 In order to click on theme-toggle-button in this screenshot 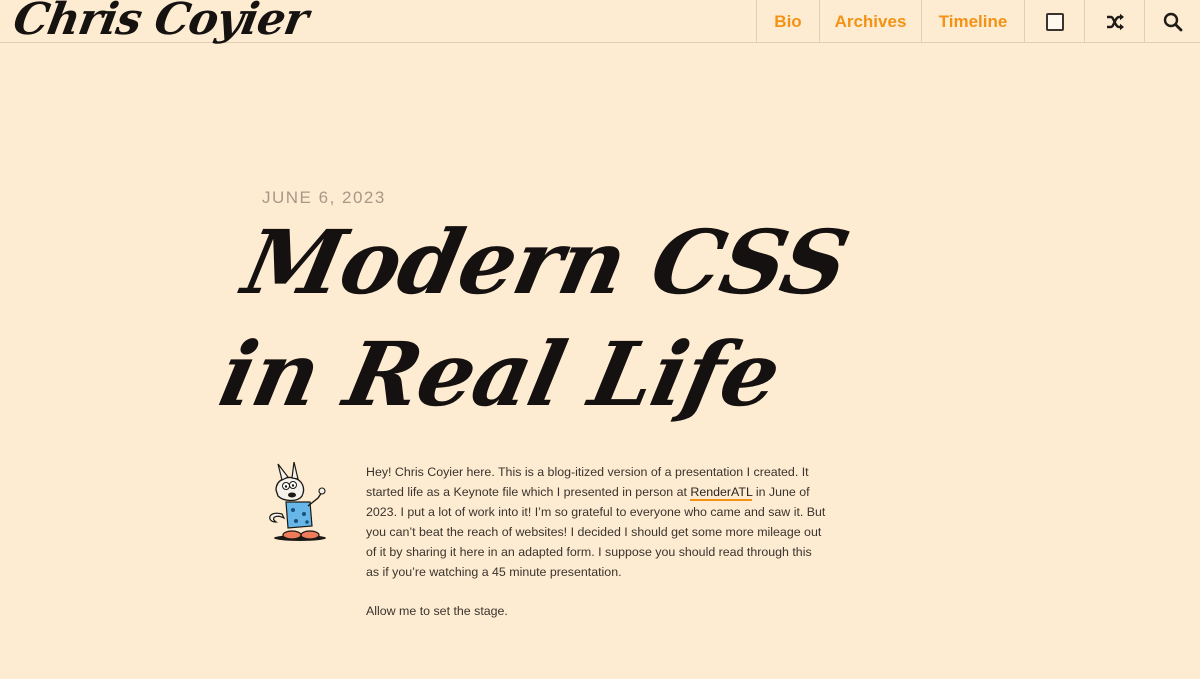, I will do `click(1054, 21)`.